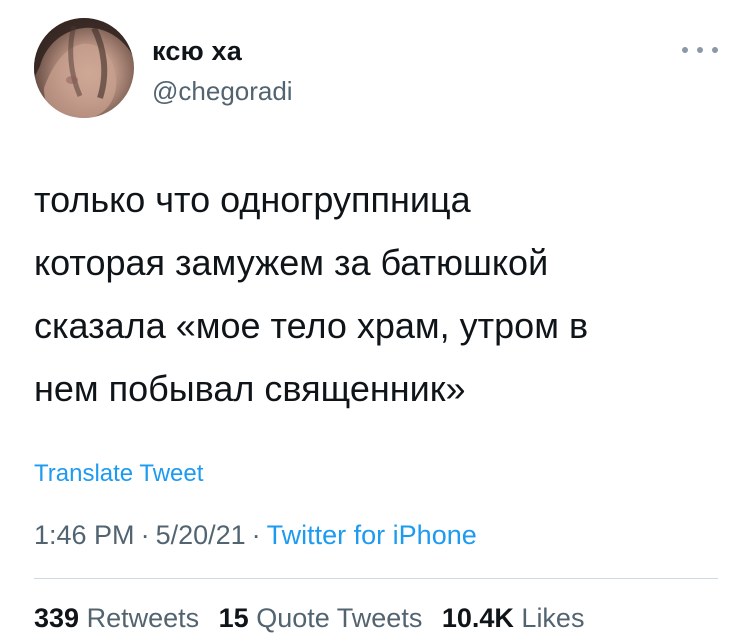 The width and height of the screenshot is (750, 642). I want to click on quote-tweets-label: Quote Tweets, so click(339, 618).